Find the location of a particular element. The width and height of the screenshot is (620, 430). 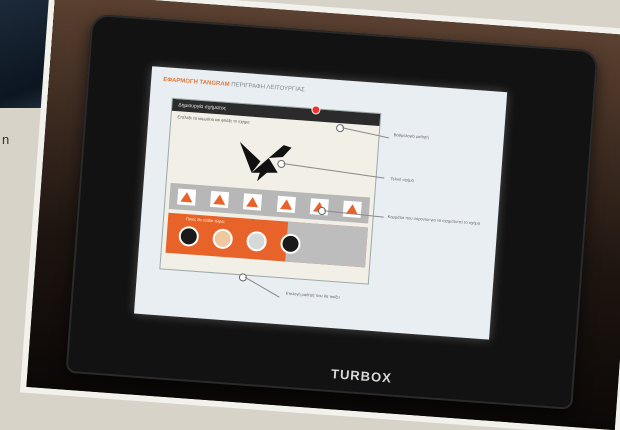

avatars is located at coordinates (240, 240).